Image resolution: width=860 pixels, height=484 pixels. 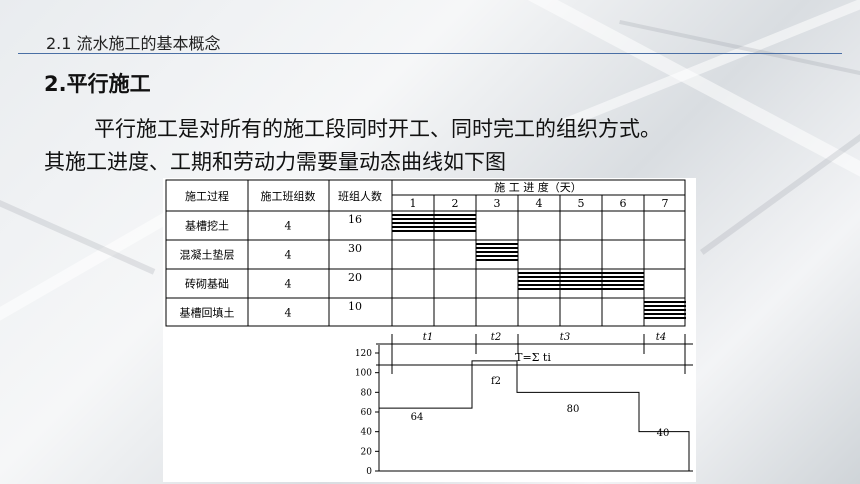 I want to click on header-progress: 施 工 进 度（天）, so click(x=538, y=187).